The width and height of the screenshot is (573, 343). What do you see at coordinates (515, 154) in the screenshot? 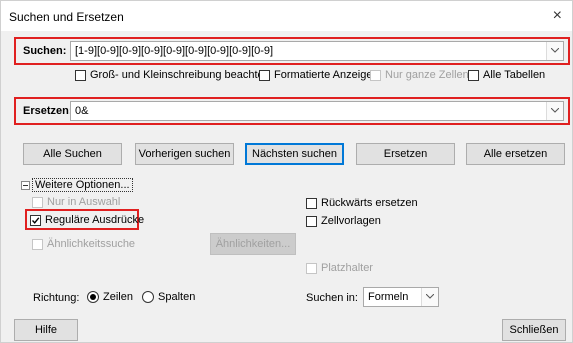
I see `replace-all-button: Alle ersetzen` at bounding box center [515, 154].